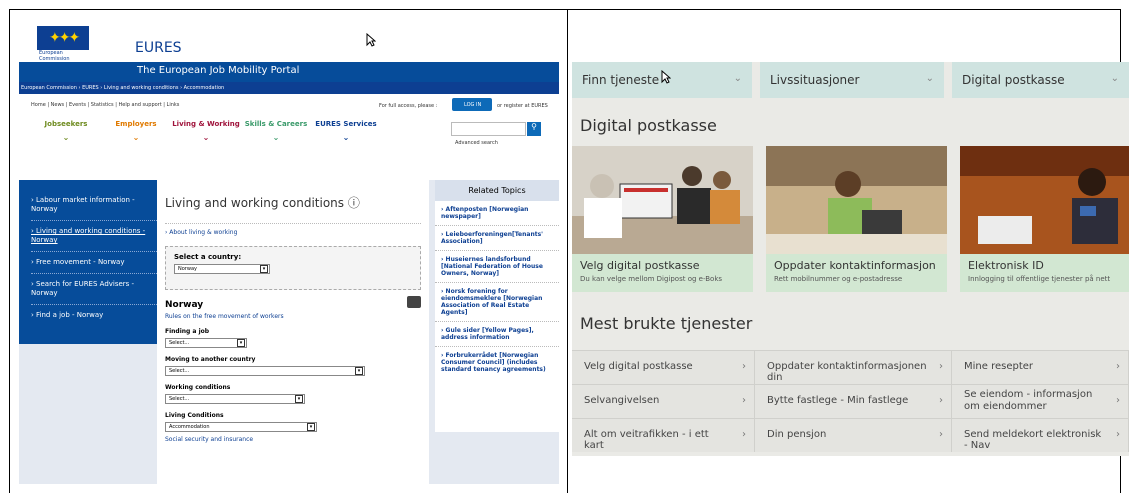  What do you see at coordinates (66, 131) in the screenshot?
I see `nav-jobseekers: Jobseekers ⌄` at bounding box center [66, 131].